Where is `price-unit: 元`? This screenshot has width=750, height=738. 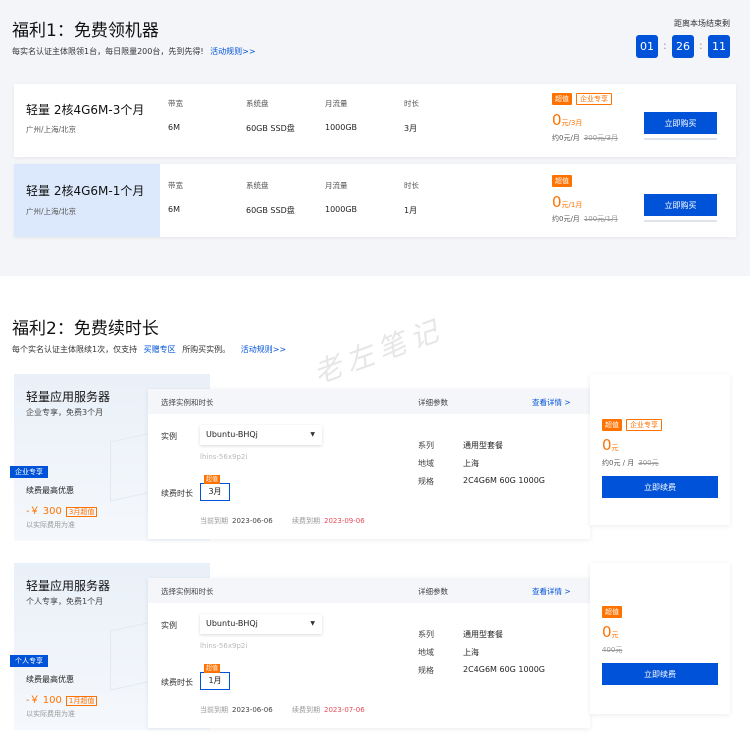
price-unit: 元 is located at coordinates (615, 635).